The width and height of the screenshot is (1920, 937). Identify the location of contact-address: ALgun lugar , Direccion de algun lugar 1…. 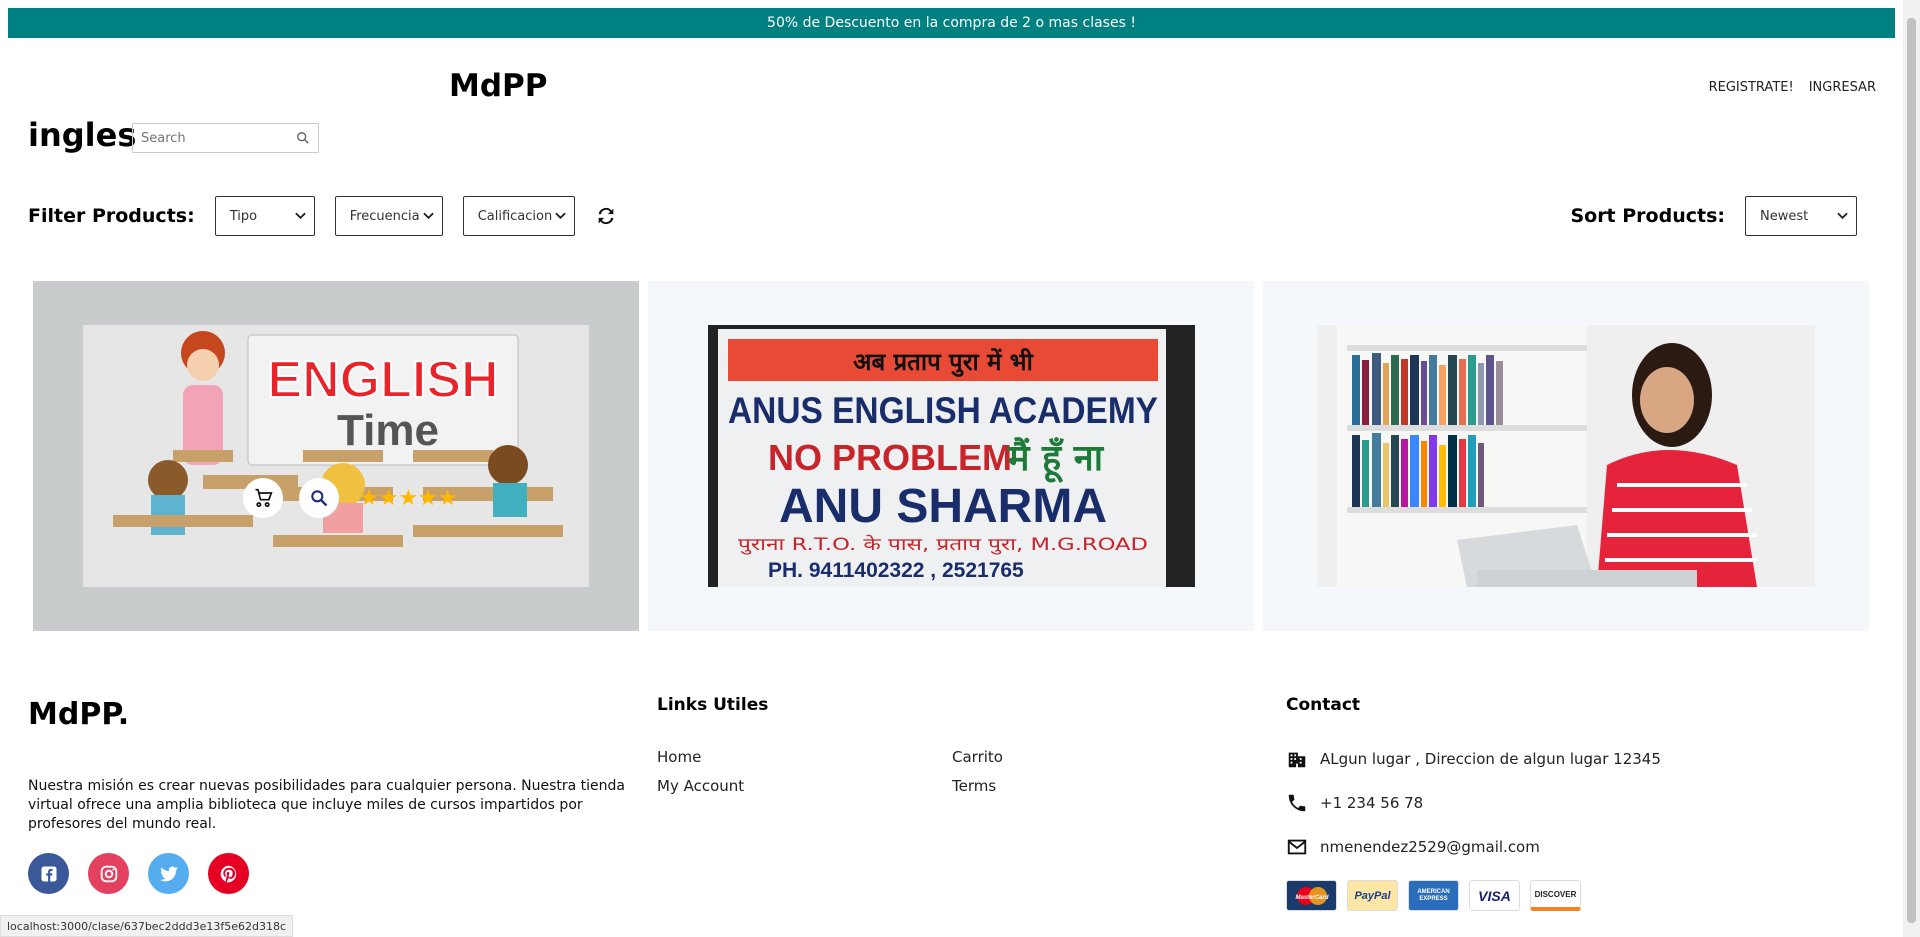
(1473, 759).